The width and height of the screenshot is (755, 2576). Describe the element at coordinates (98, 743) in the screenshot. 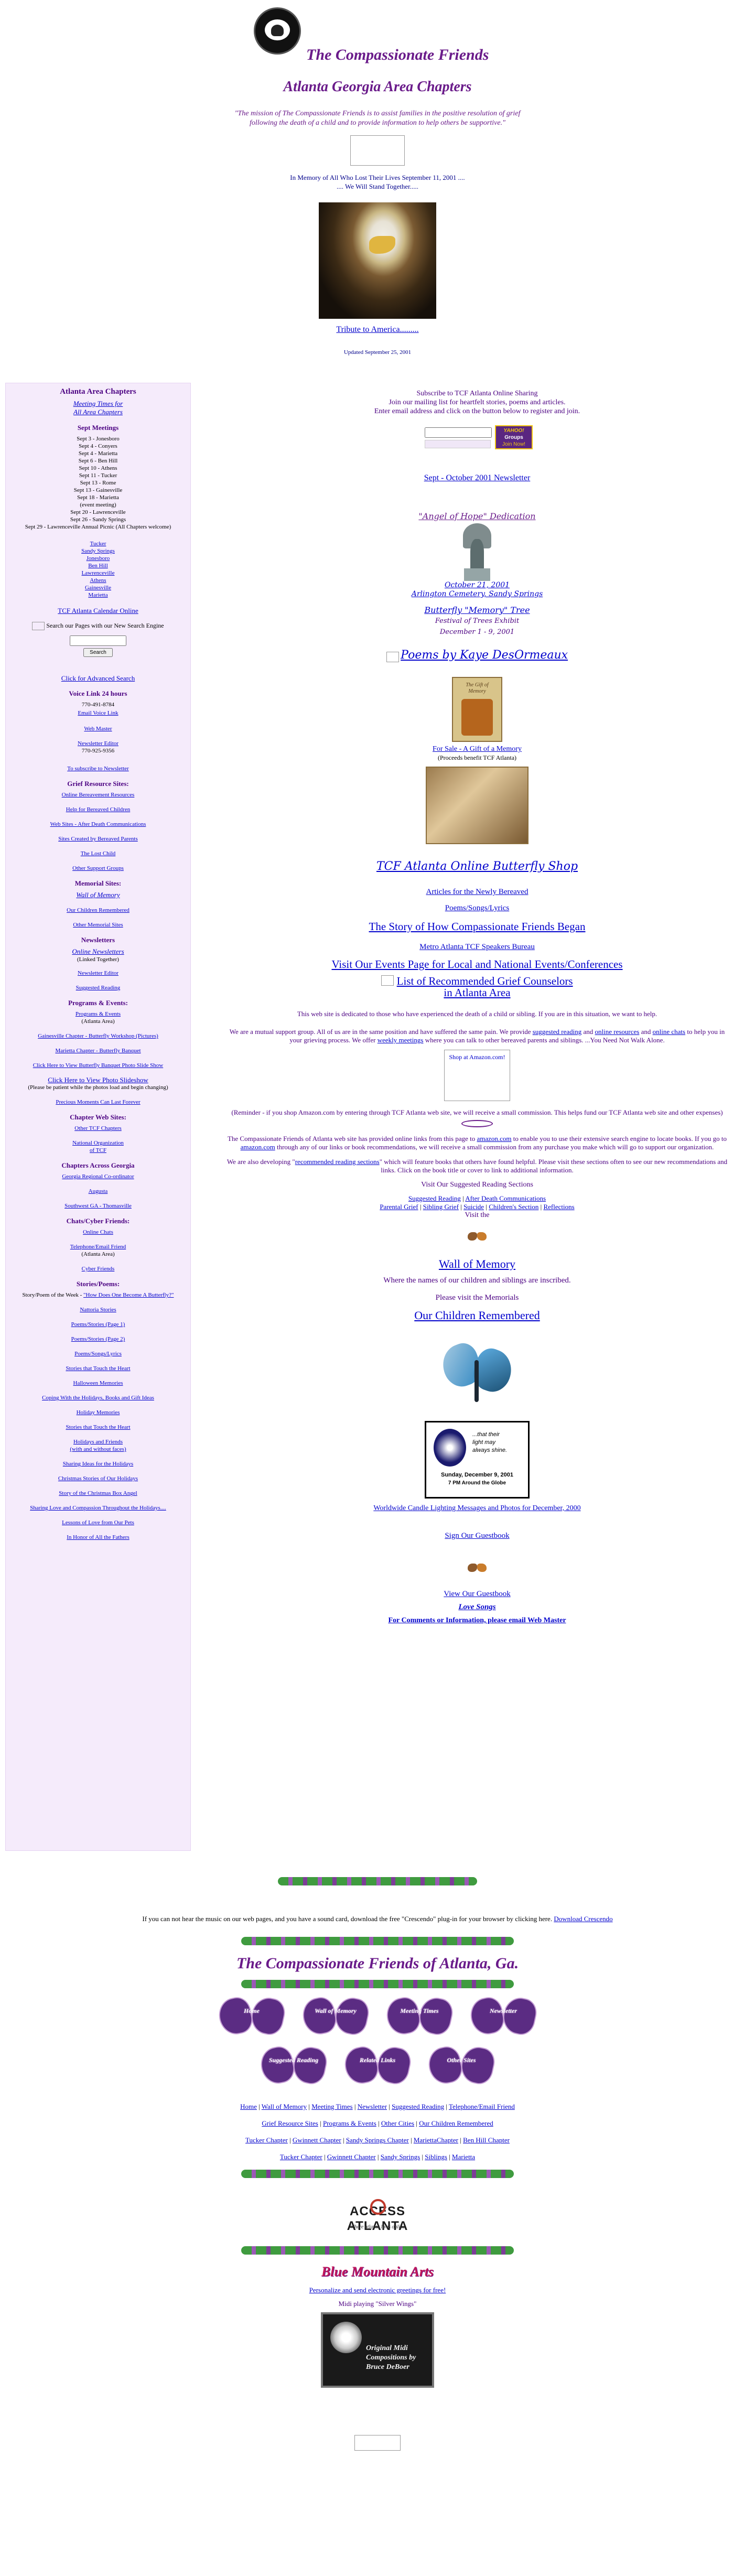

I see `newsletter-editor-link: Newsletter Editor` at that location.